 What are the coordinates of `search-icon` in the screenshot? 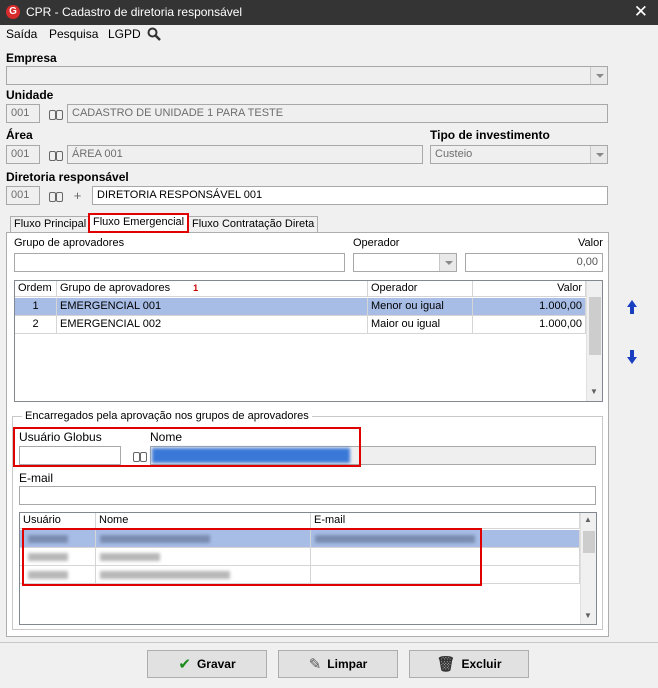 It's located at (154, 34).